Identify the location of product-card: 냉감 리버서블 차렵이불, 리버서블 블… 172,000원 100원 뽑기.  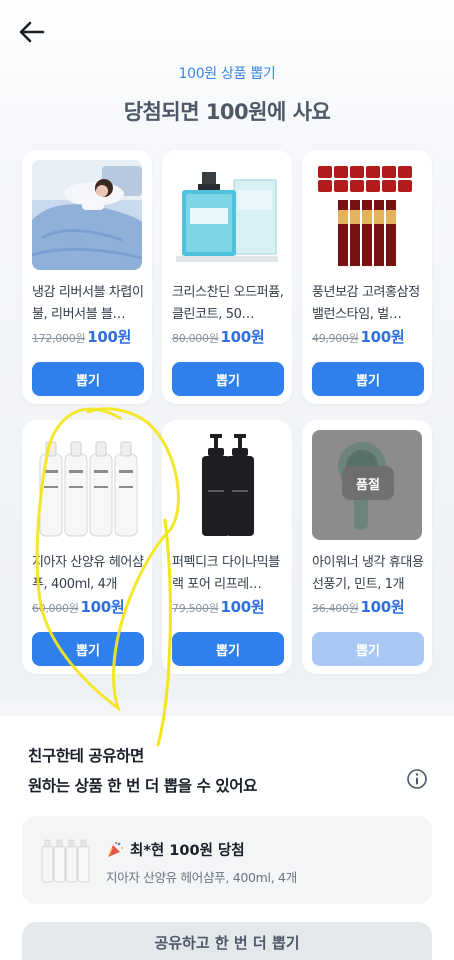
(87, 277).